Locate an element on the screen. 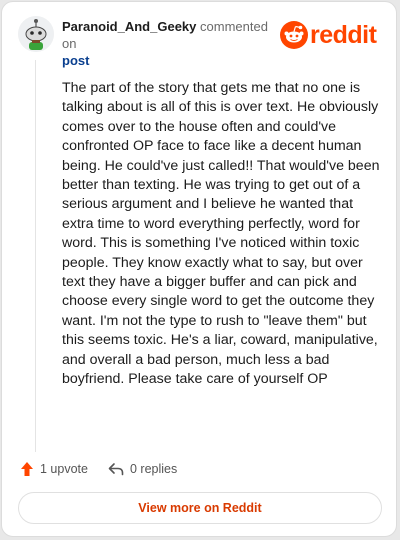  view-more-button: View more on Reddit is located at coordinates (200, 508).